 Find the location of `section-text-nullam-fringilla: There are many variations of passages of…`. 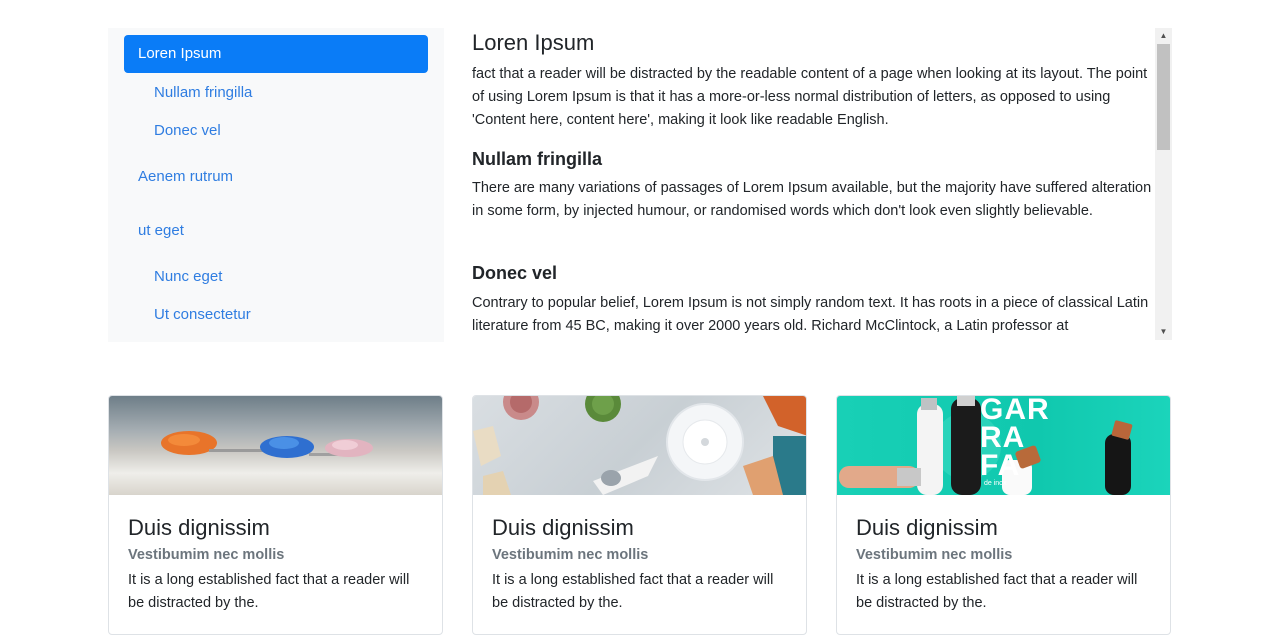

section-text-nullam-fringilla: There are many variations of passages of… is located at coordinates (812, 199).